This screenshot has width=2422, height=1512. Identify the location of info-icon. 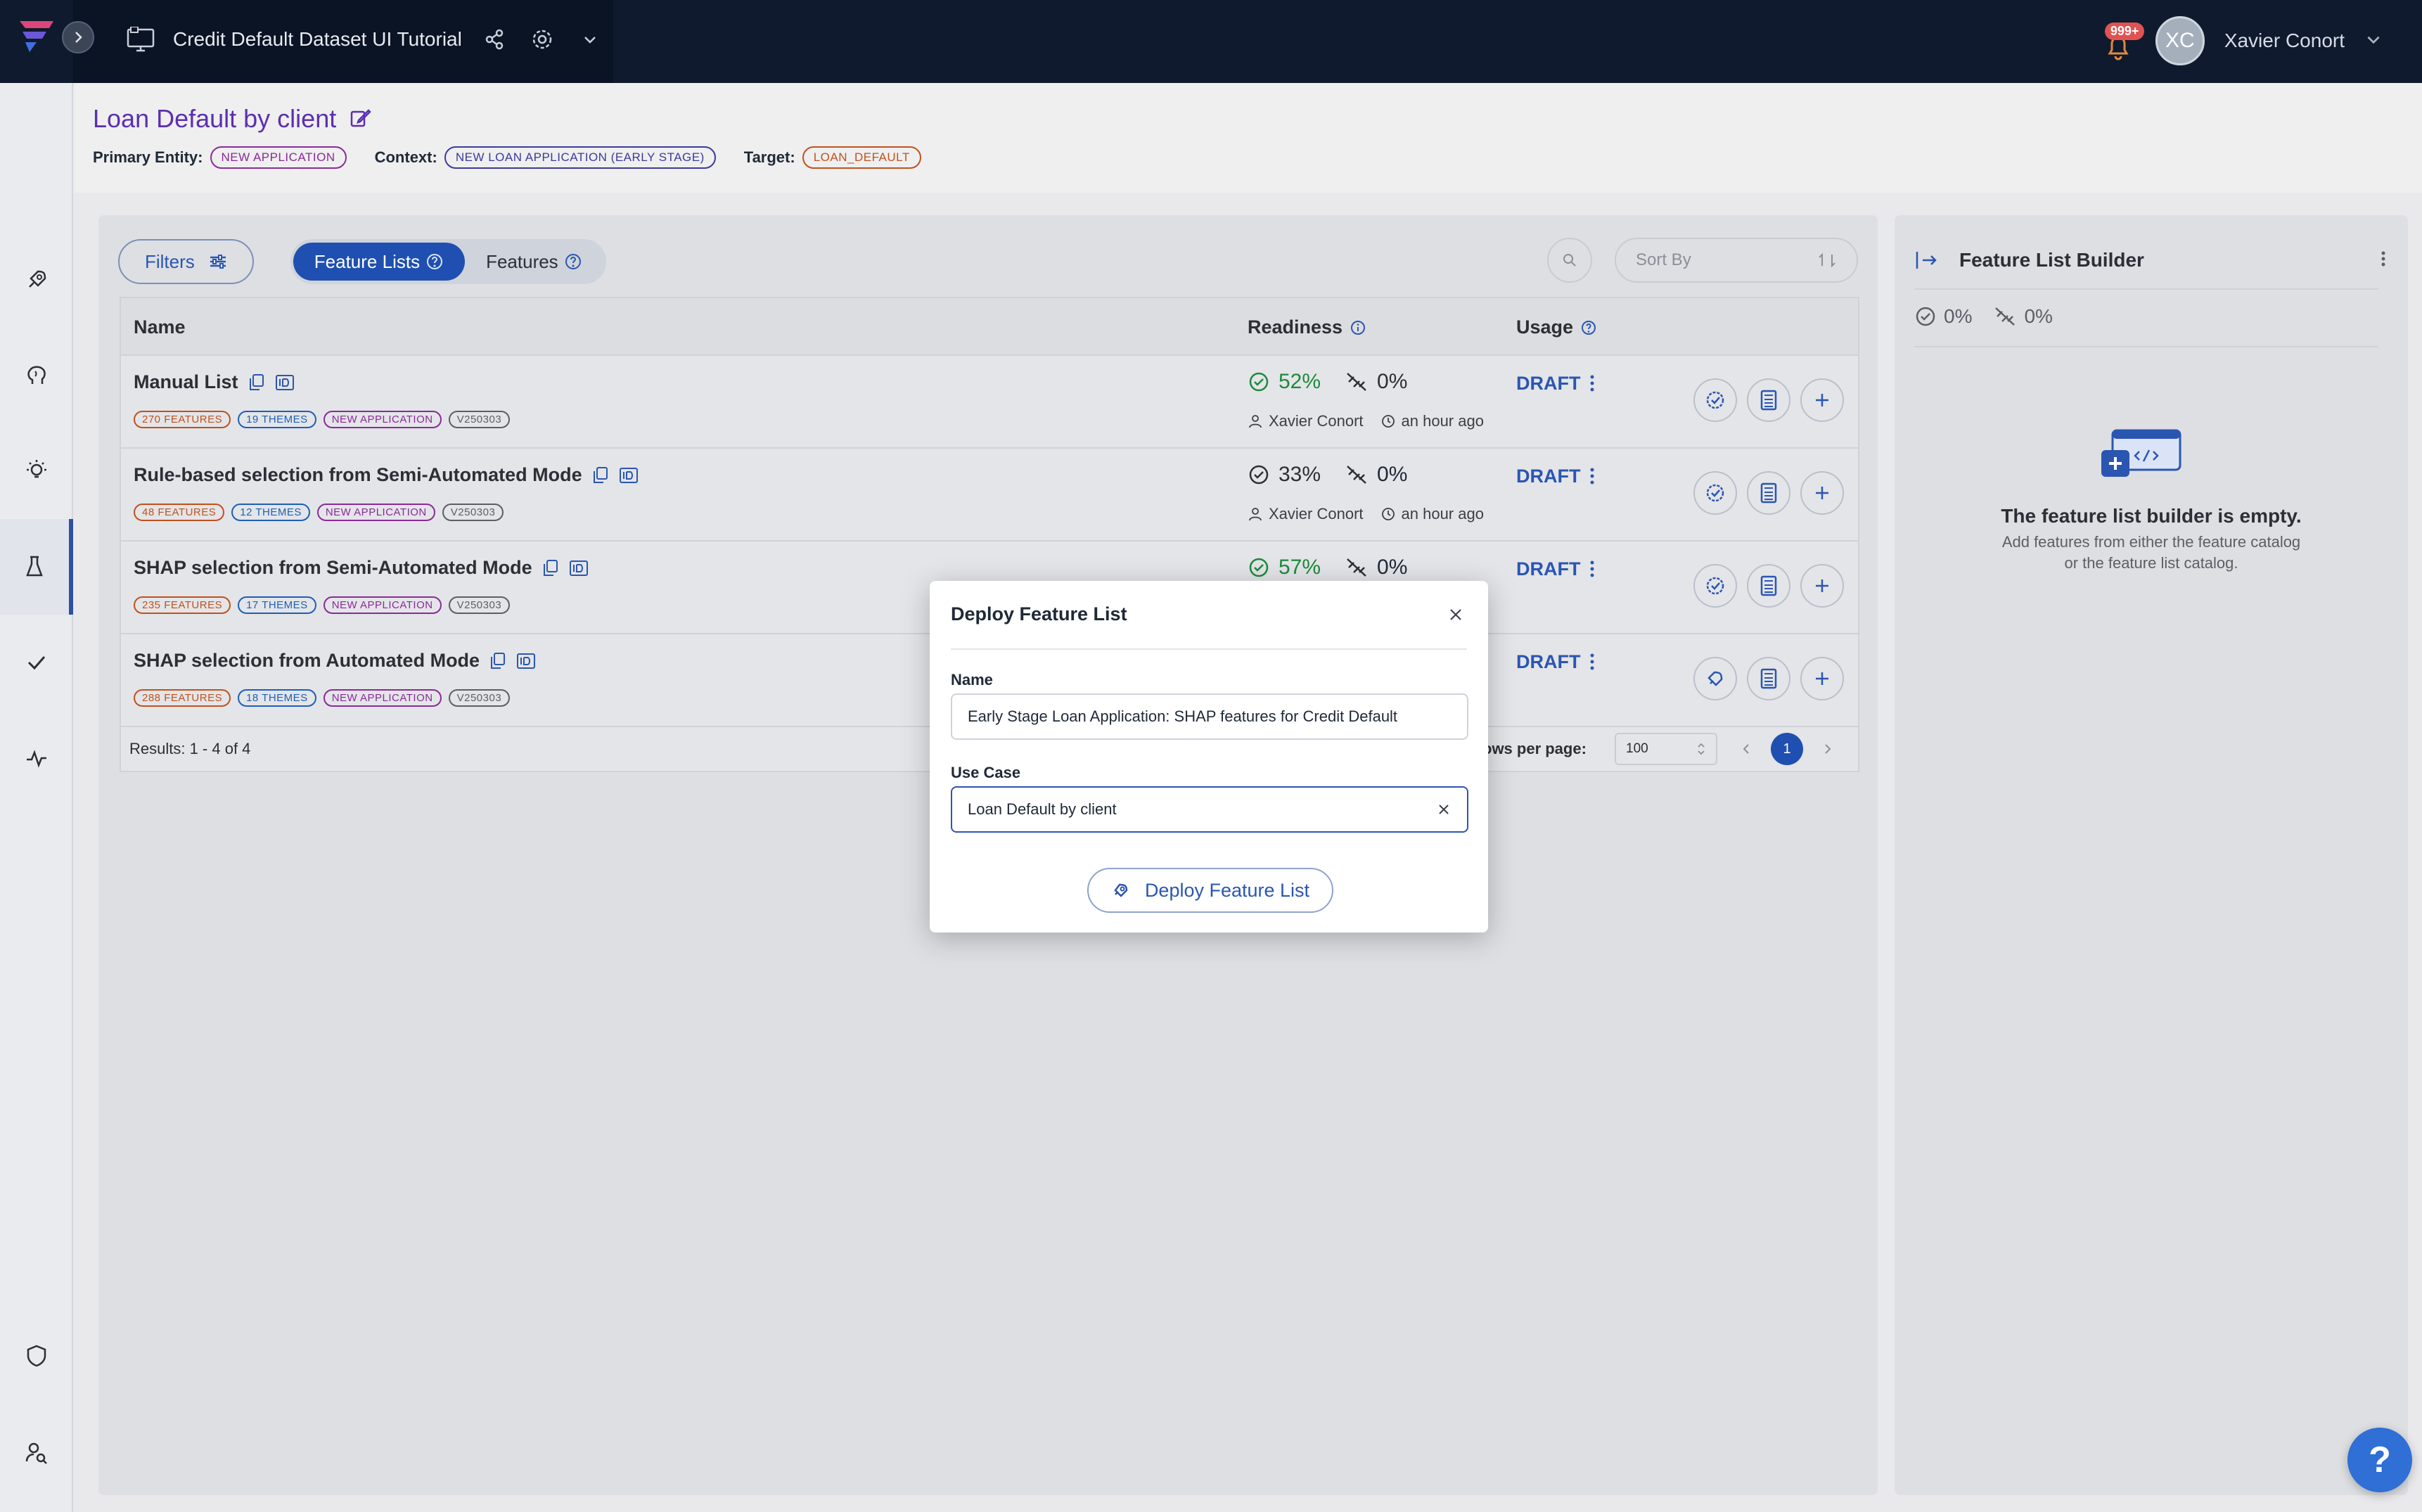
(1358, 327).